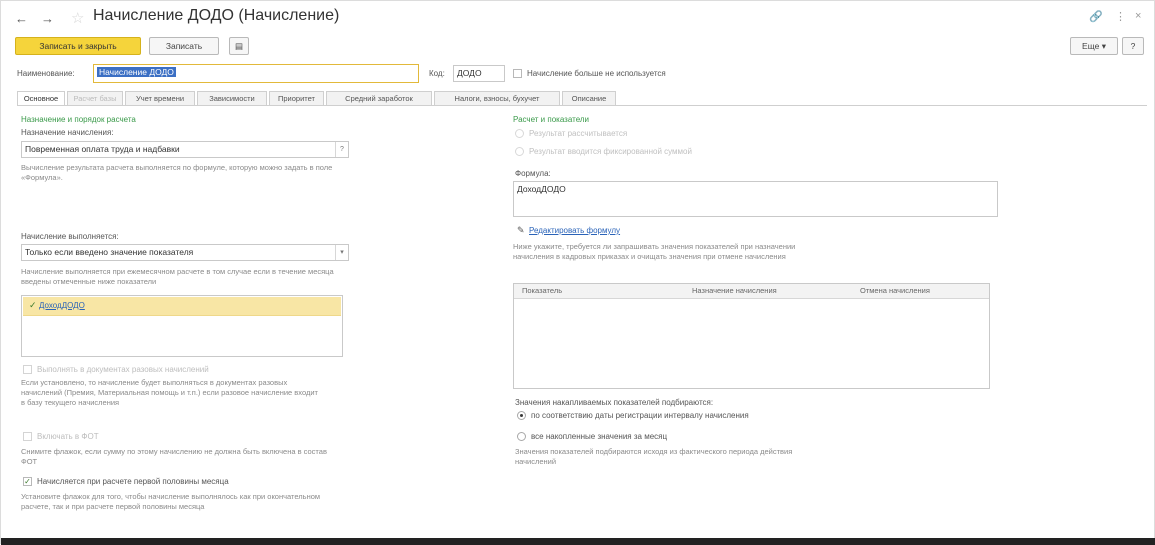  I want to click on code-label: Код:, so click(437, 73).